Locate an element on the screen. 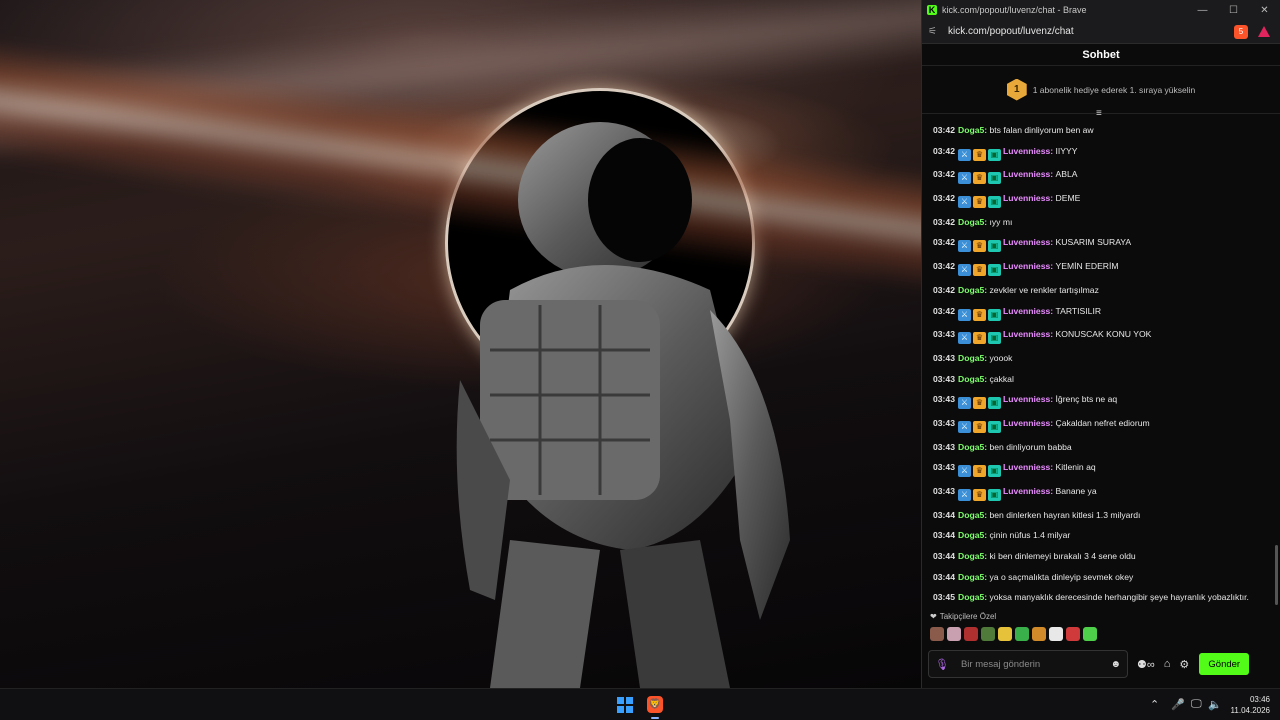  address-bar: ⚟ kick.com/popout/luvenz/chat 5 is located at coordinates (1101, 32).